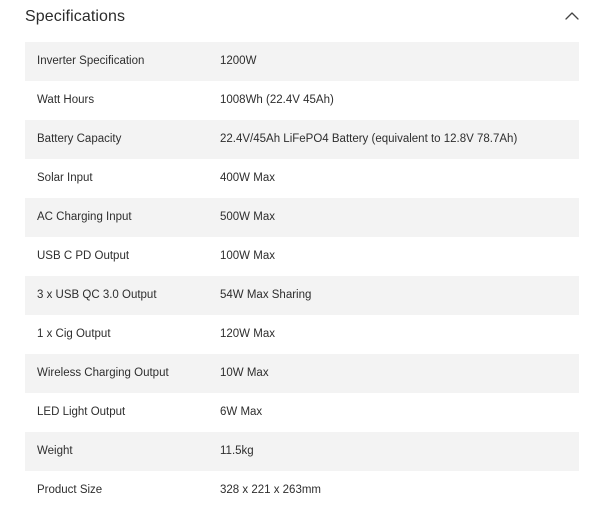  Describe the element at coordinates (302, 217) in the screenshot. I see `spec-row: AC Charging Input 500W Max` at that location.